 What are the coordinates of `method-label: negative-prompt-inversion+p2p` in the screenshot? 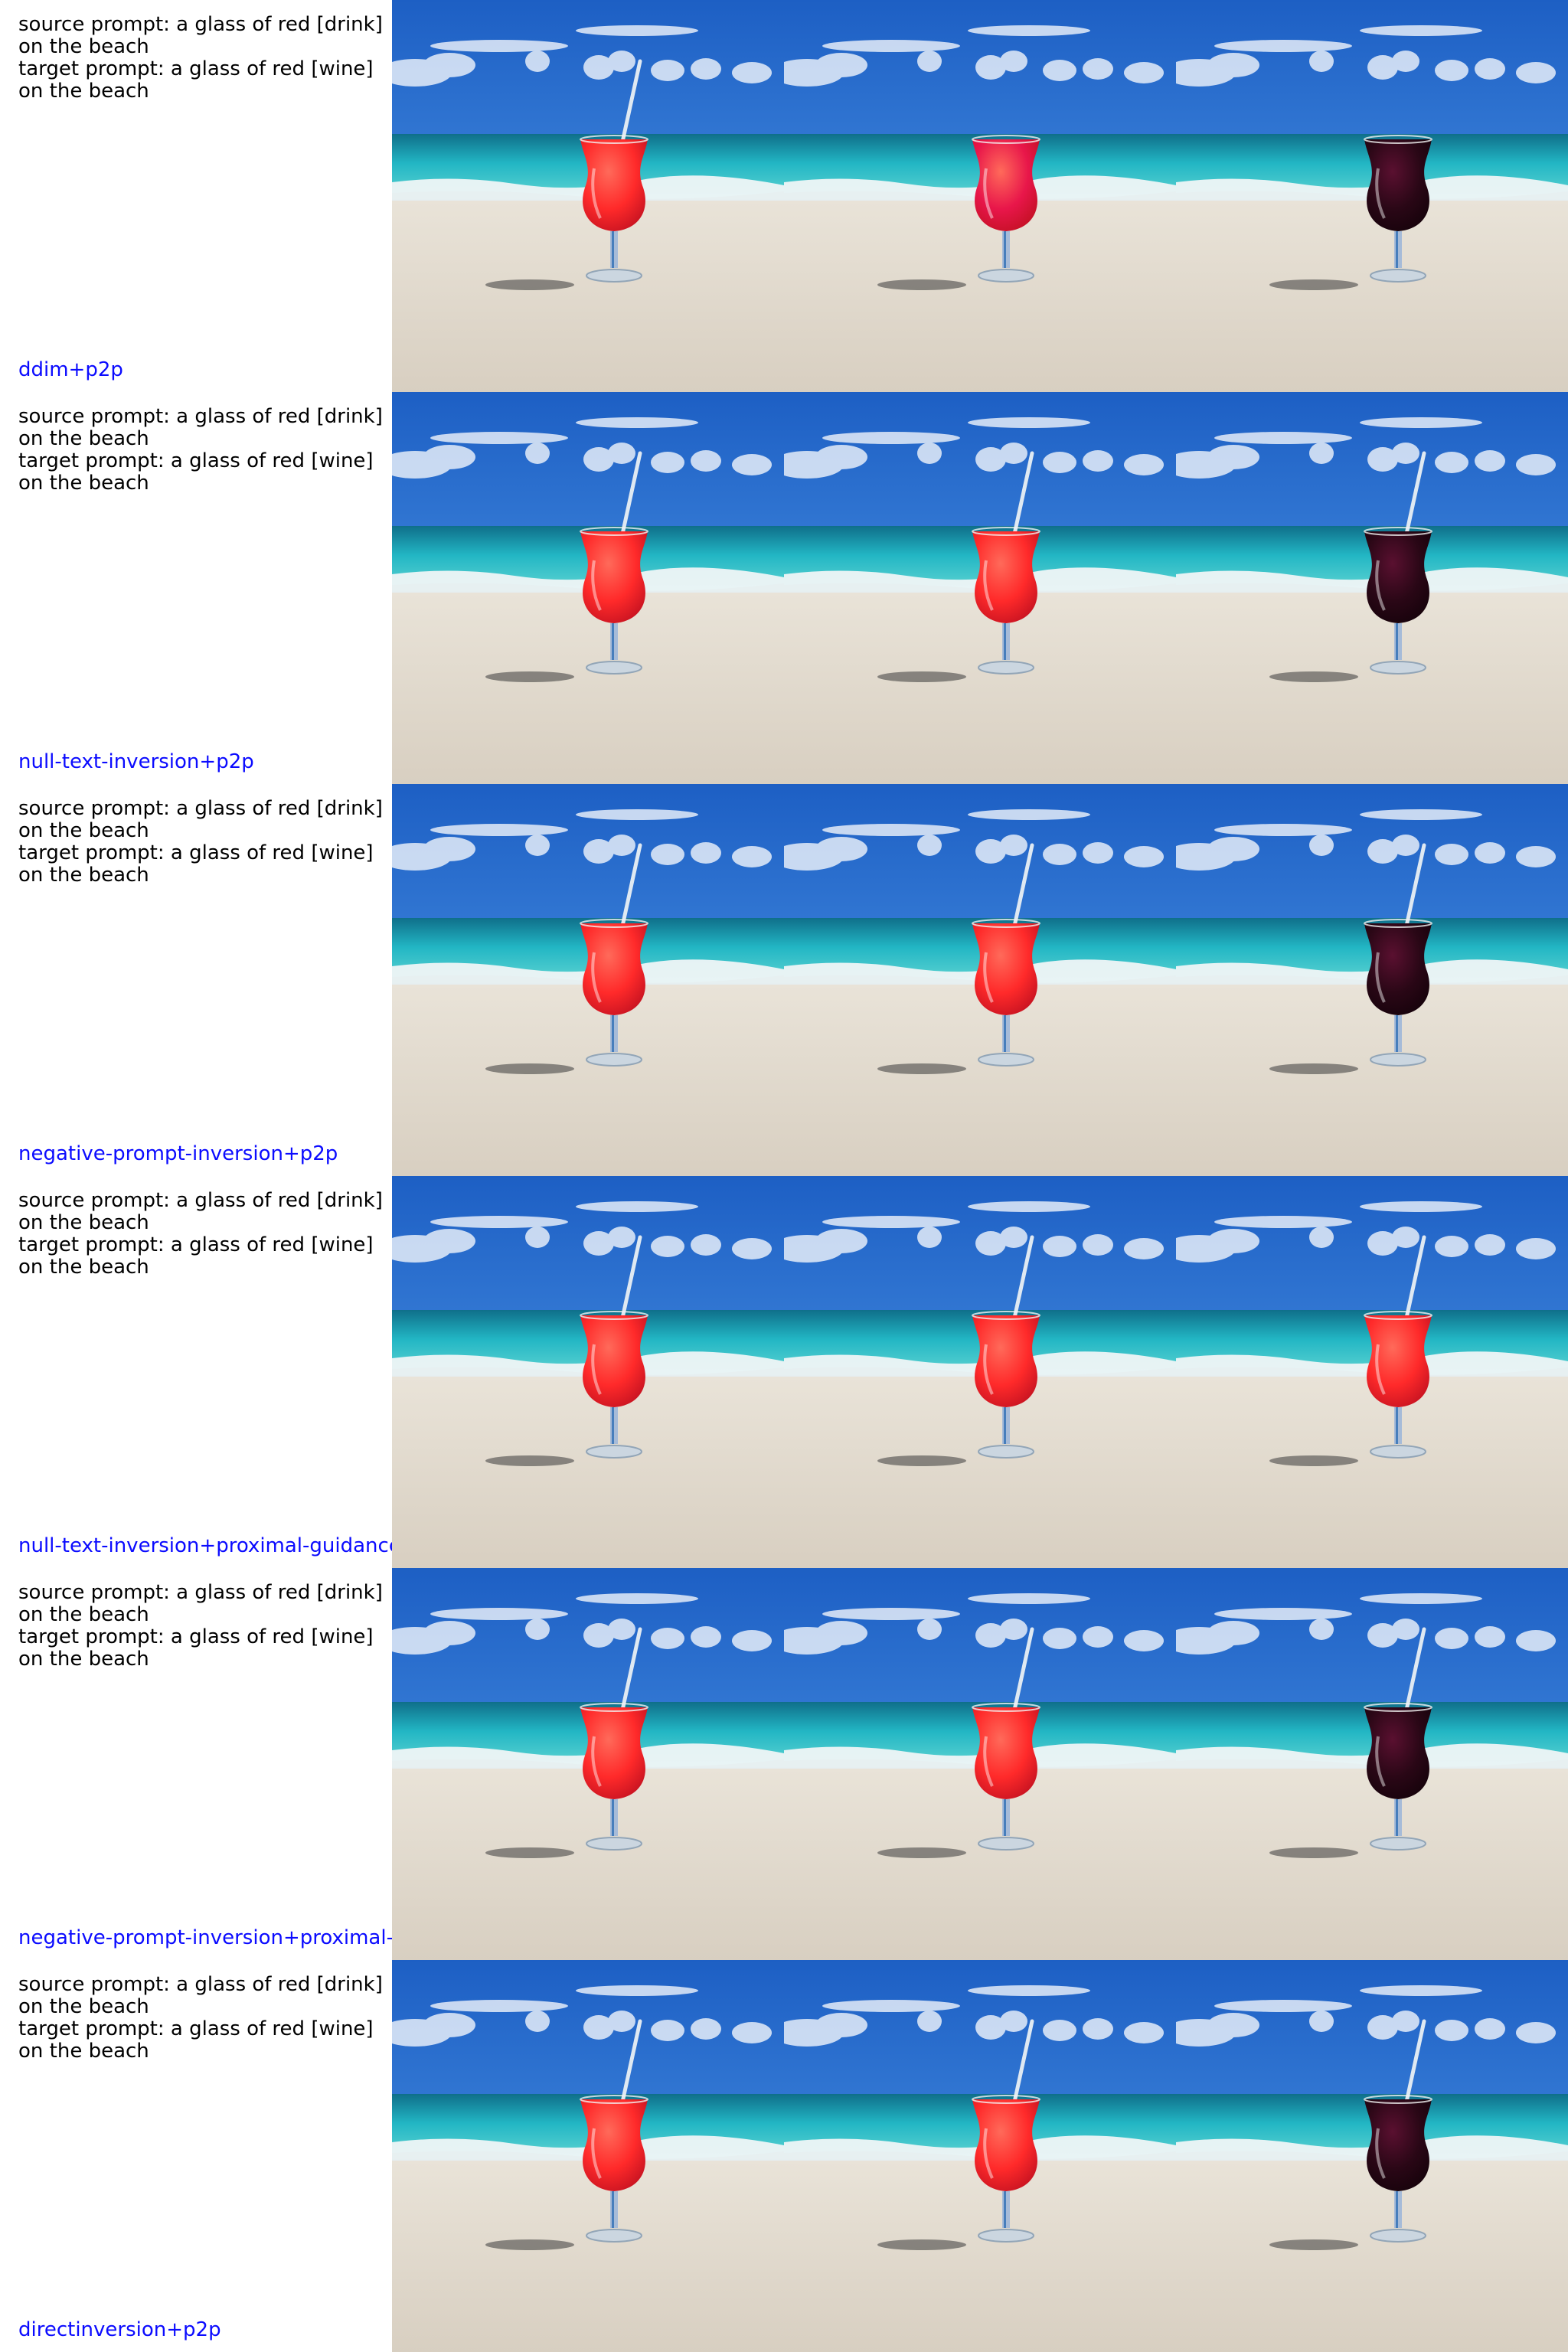 It's located at (178, 1153).